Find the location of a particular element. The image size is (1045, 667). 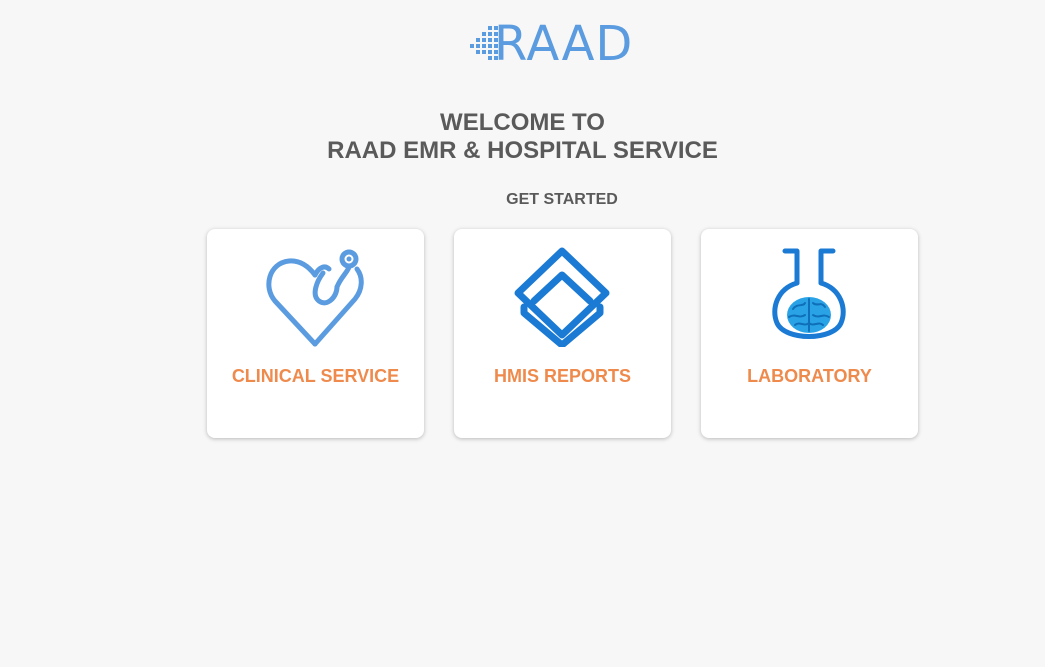

laboratory-label: LABORATORY is located at coordinates (809, 376).